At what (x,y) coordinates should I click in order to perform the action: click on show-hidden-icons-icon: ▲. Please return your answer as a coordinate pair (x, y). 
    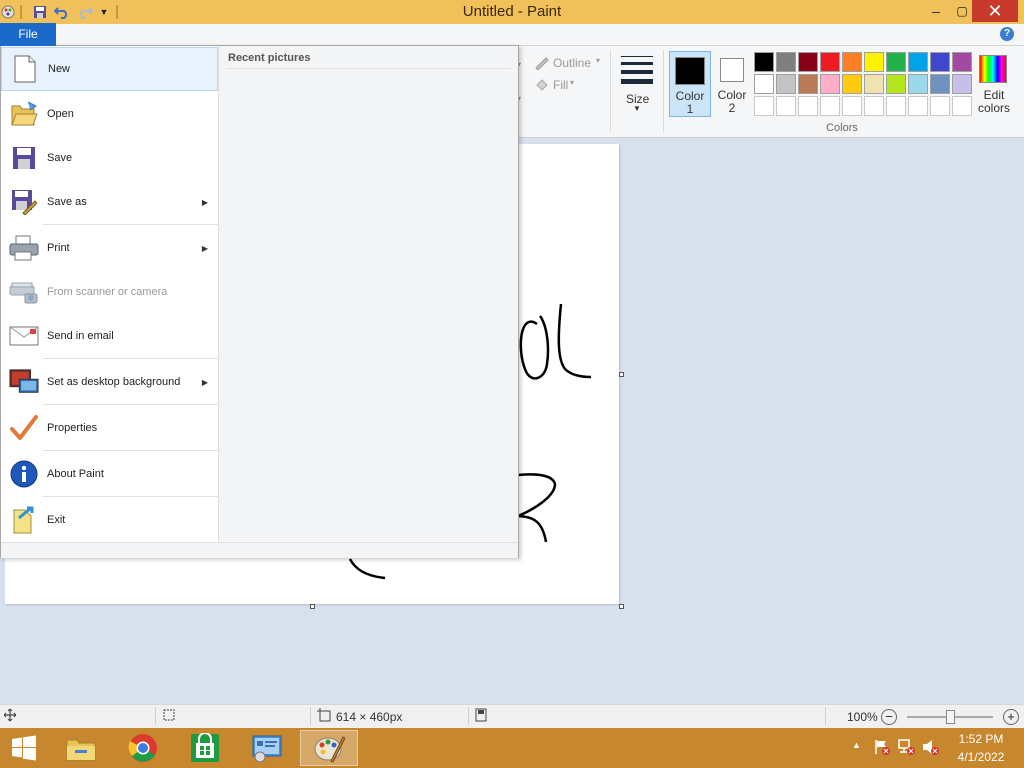
    Looking at the image, I should click on (856, 745).